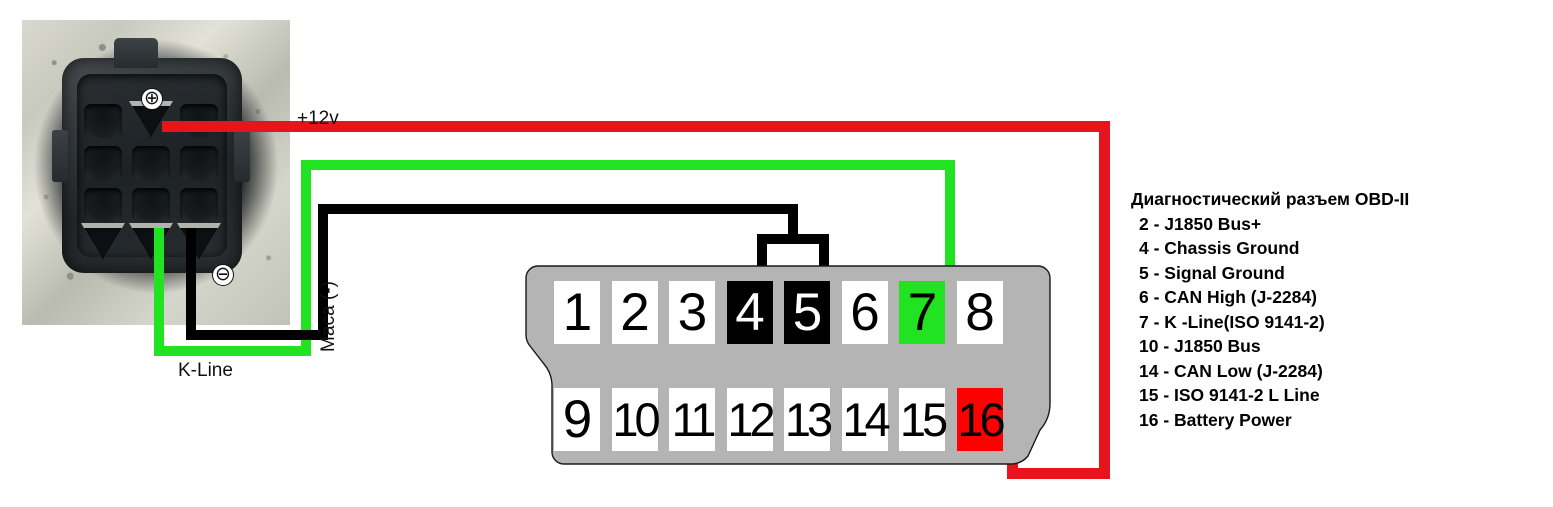 The image size is (1553, 507). What do you see at coordinates (306, 256) in the screenshot?
I see `wire-kline-vertical-riser` at bounding box center [306, 256].